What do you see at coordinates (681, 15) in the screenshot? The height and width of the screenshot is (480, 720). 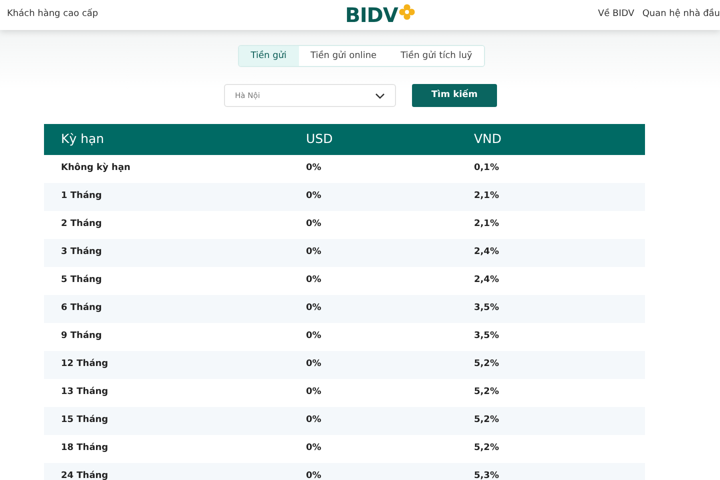 I see `nav-link: Quan hệ nhà đầu` at bounding box center [681, 15].